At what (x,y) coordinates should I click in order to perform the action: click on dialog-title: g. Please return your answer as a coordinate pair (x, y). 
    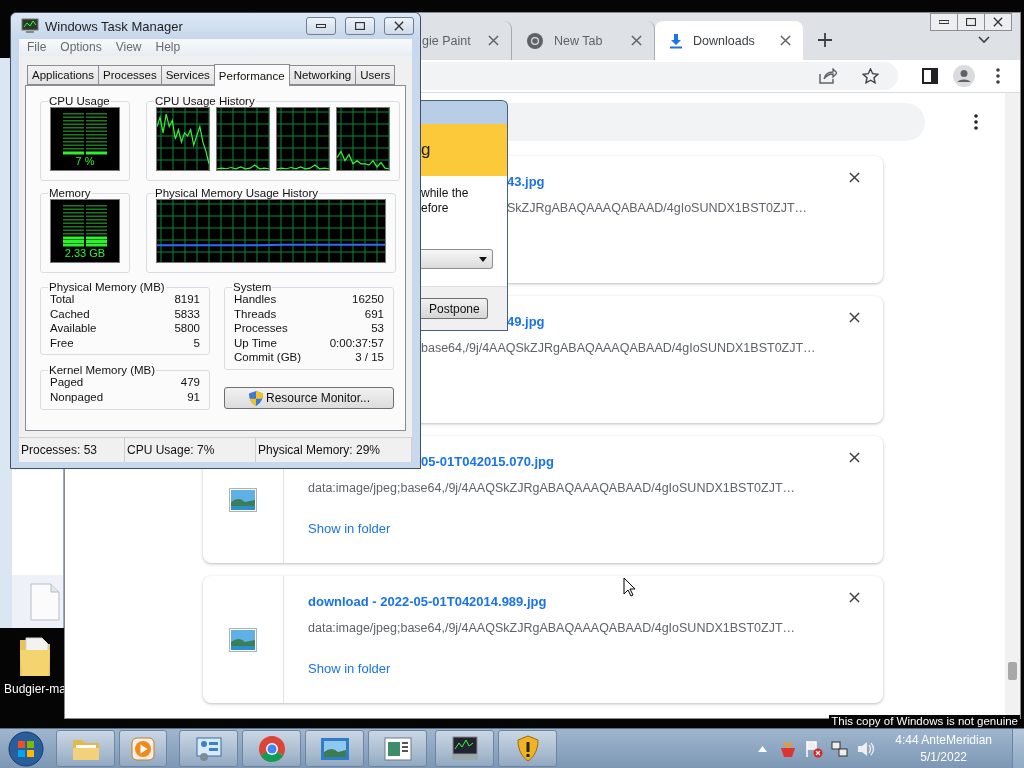
    Looking at the image, I should click on (426, 150).